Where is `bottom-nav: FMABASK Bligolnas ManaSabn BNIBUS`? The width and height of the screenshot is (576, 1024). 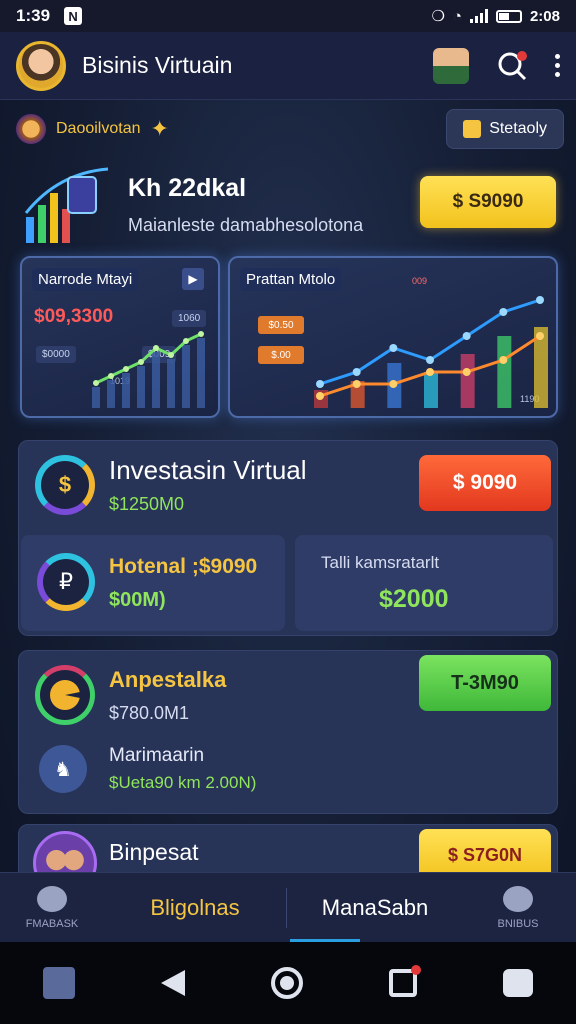 bottom-nav: FMABASK Bligolnas ManaSabn BNIBUS is located at coordinates (288, 907).